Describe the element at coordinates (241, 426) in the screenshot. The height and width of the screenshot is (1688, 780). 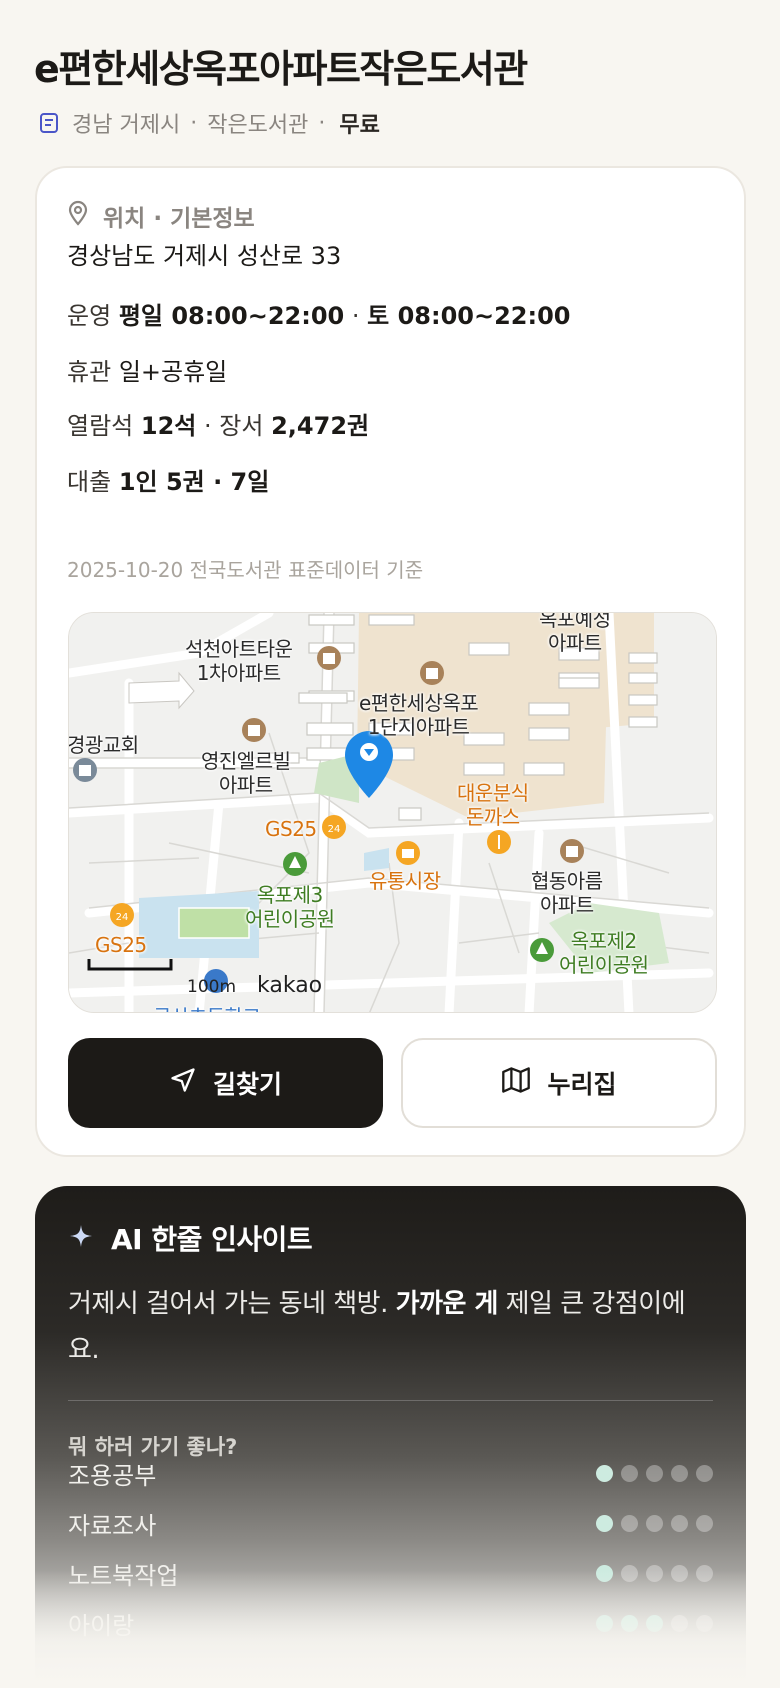
I see `books-label: 장서` at that location.